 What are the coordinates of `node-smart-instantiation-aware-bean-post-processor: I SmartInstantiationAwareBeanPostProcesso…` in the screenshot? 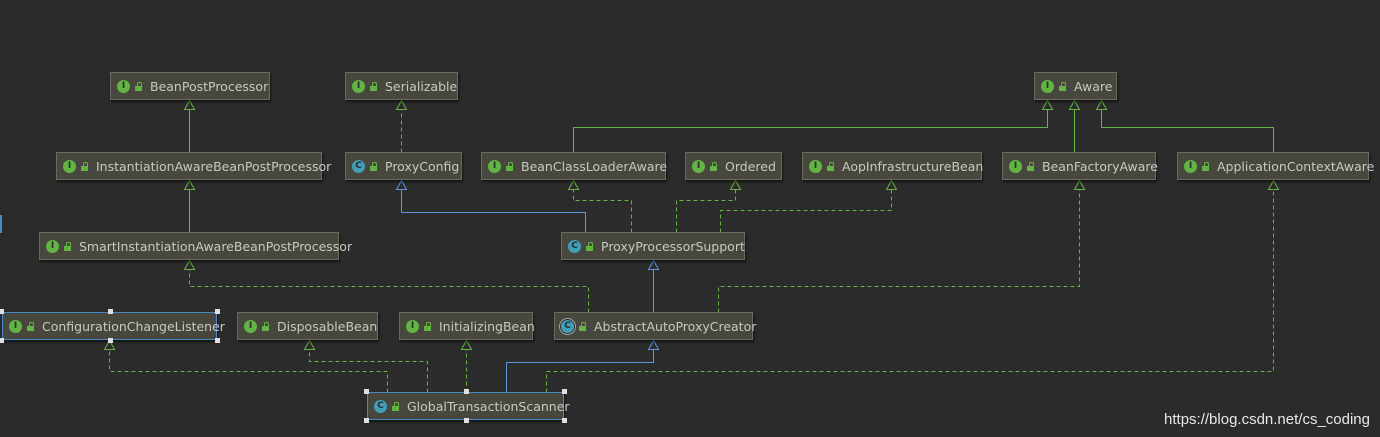 It's located at (195, 246).